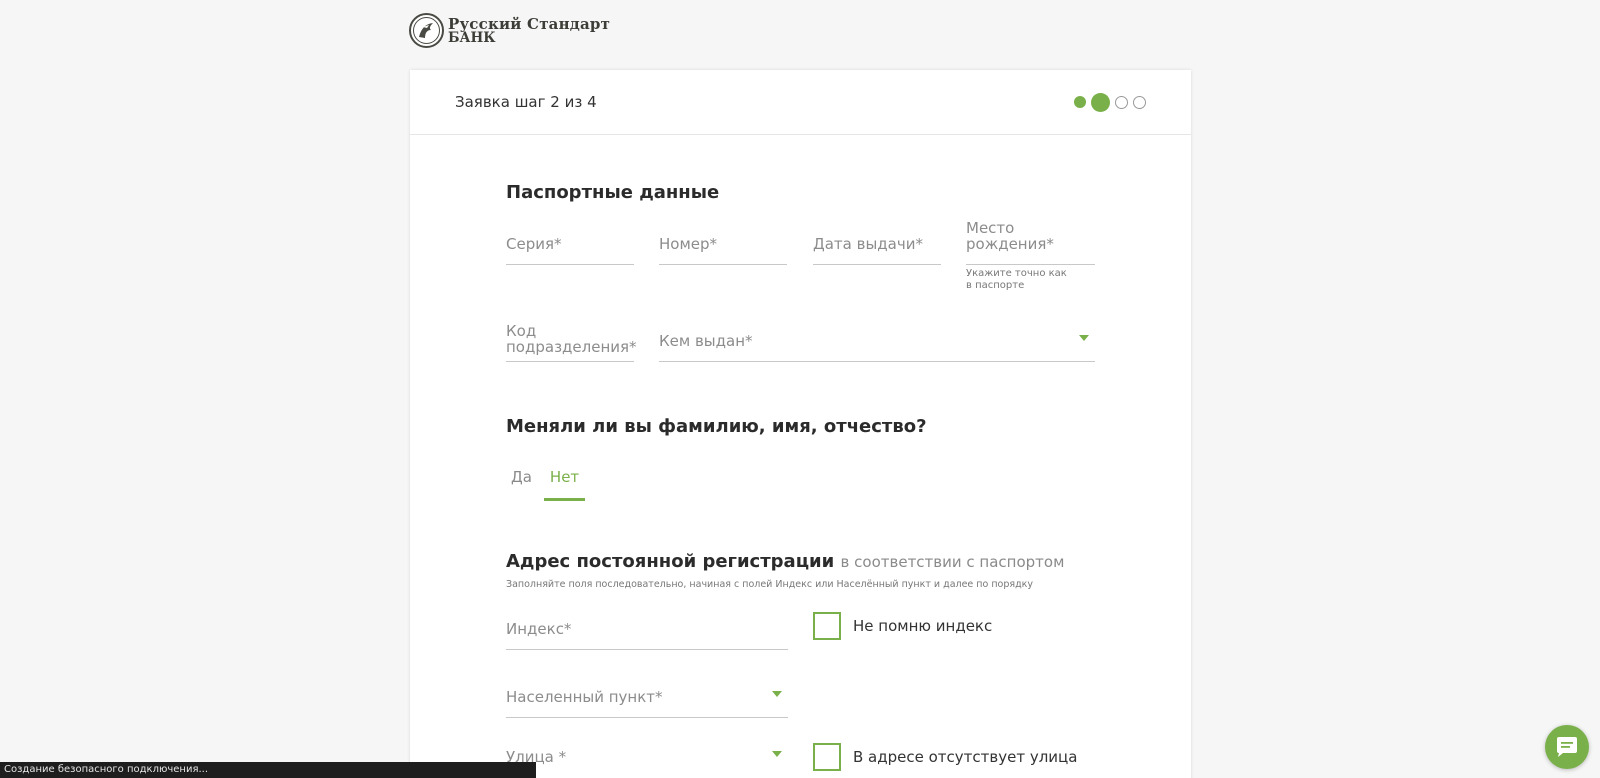 The image size is (1600, 778). I want to click on bank-emblem-icon, so click(426, 30).